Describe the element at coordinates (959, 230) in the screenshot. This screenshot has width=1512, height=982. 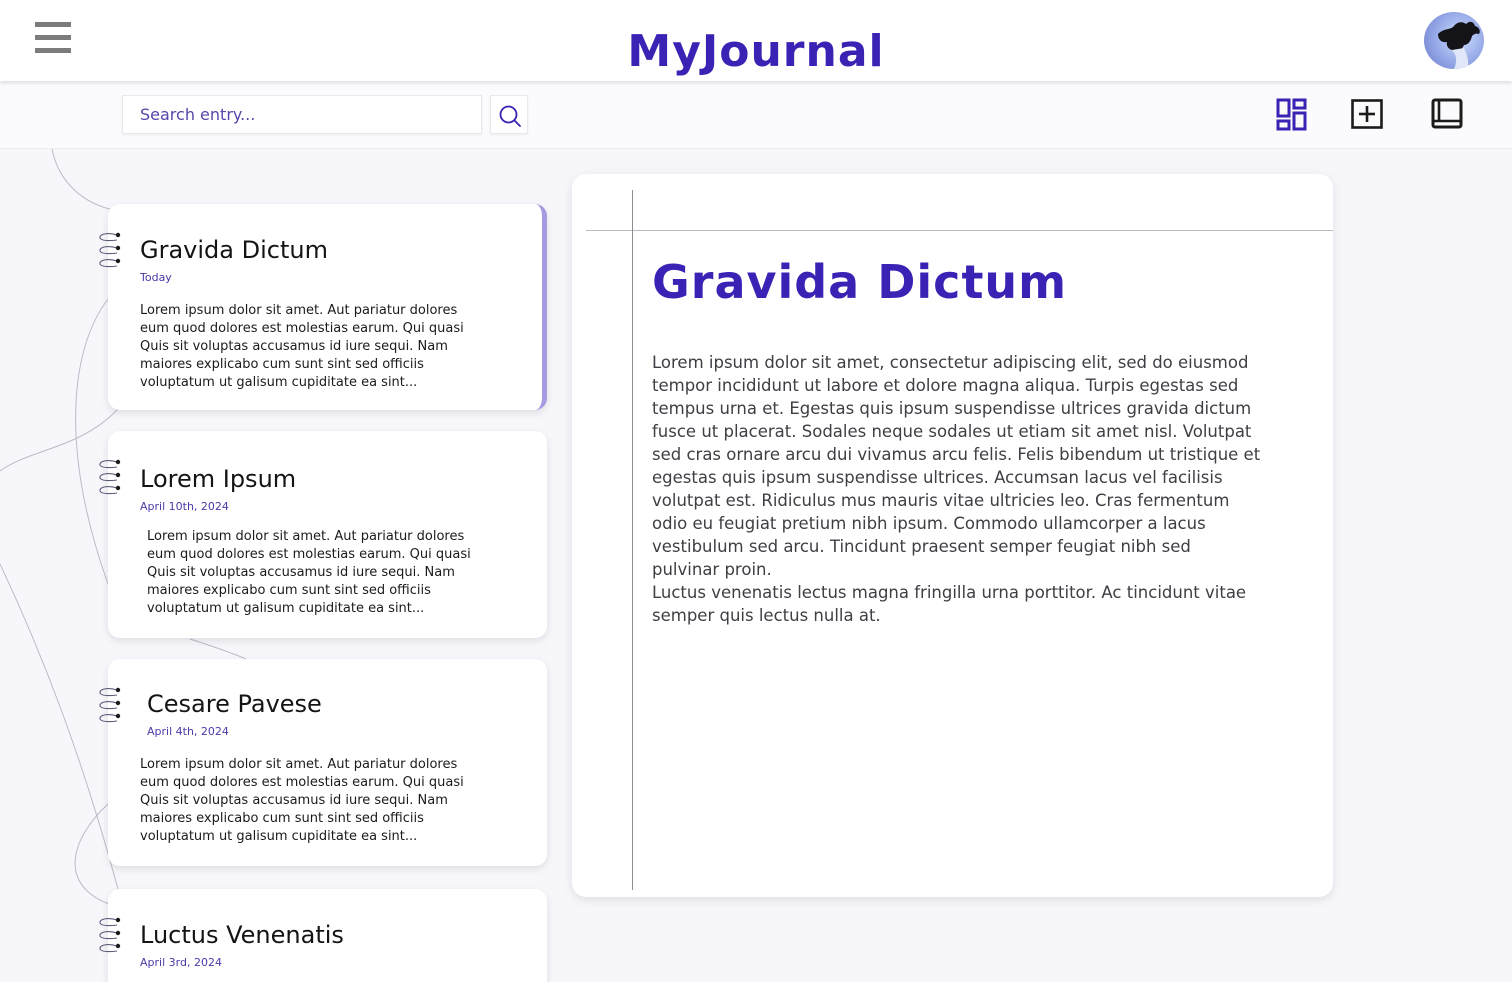
I see `page-header-rule` at that location.